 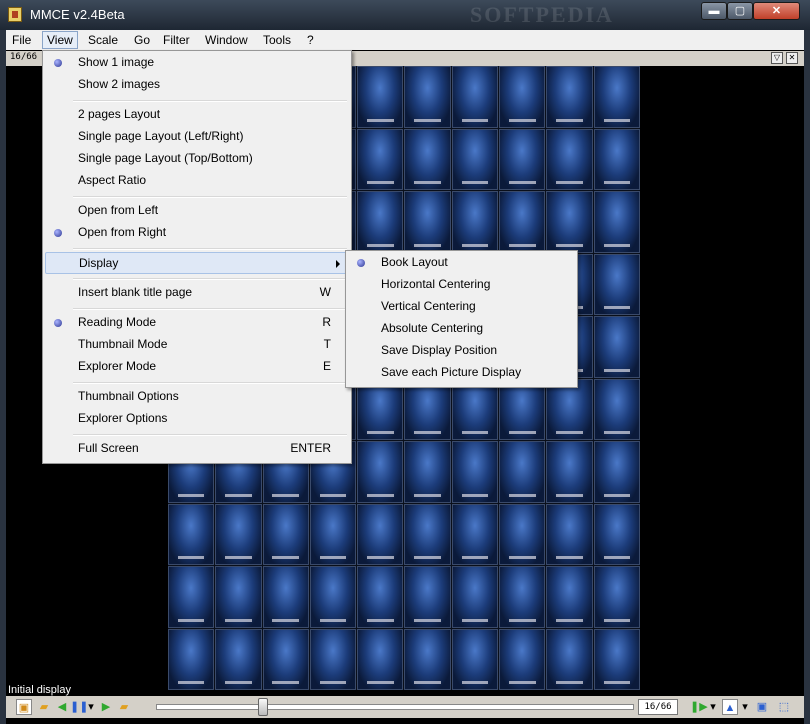 What do you see at coordinates (197, 367) in the screenshot?
I see `menu-item-explorer-mode: Explorer Mode E` at bounding box center [197, 367].